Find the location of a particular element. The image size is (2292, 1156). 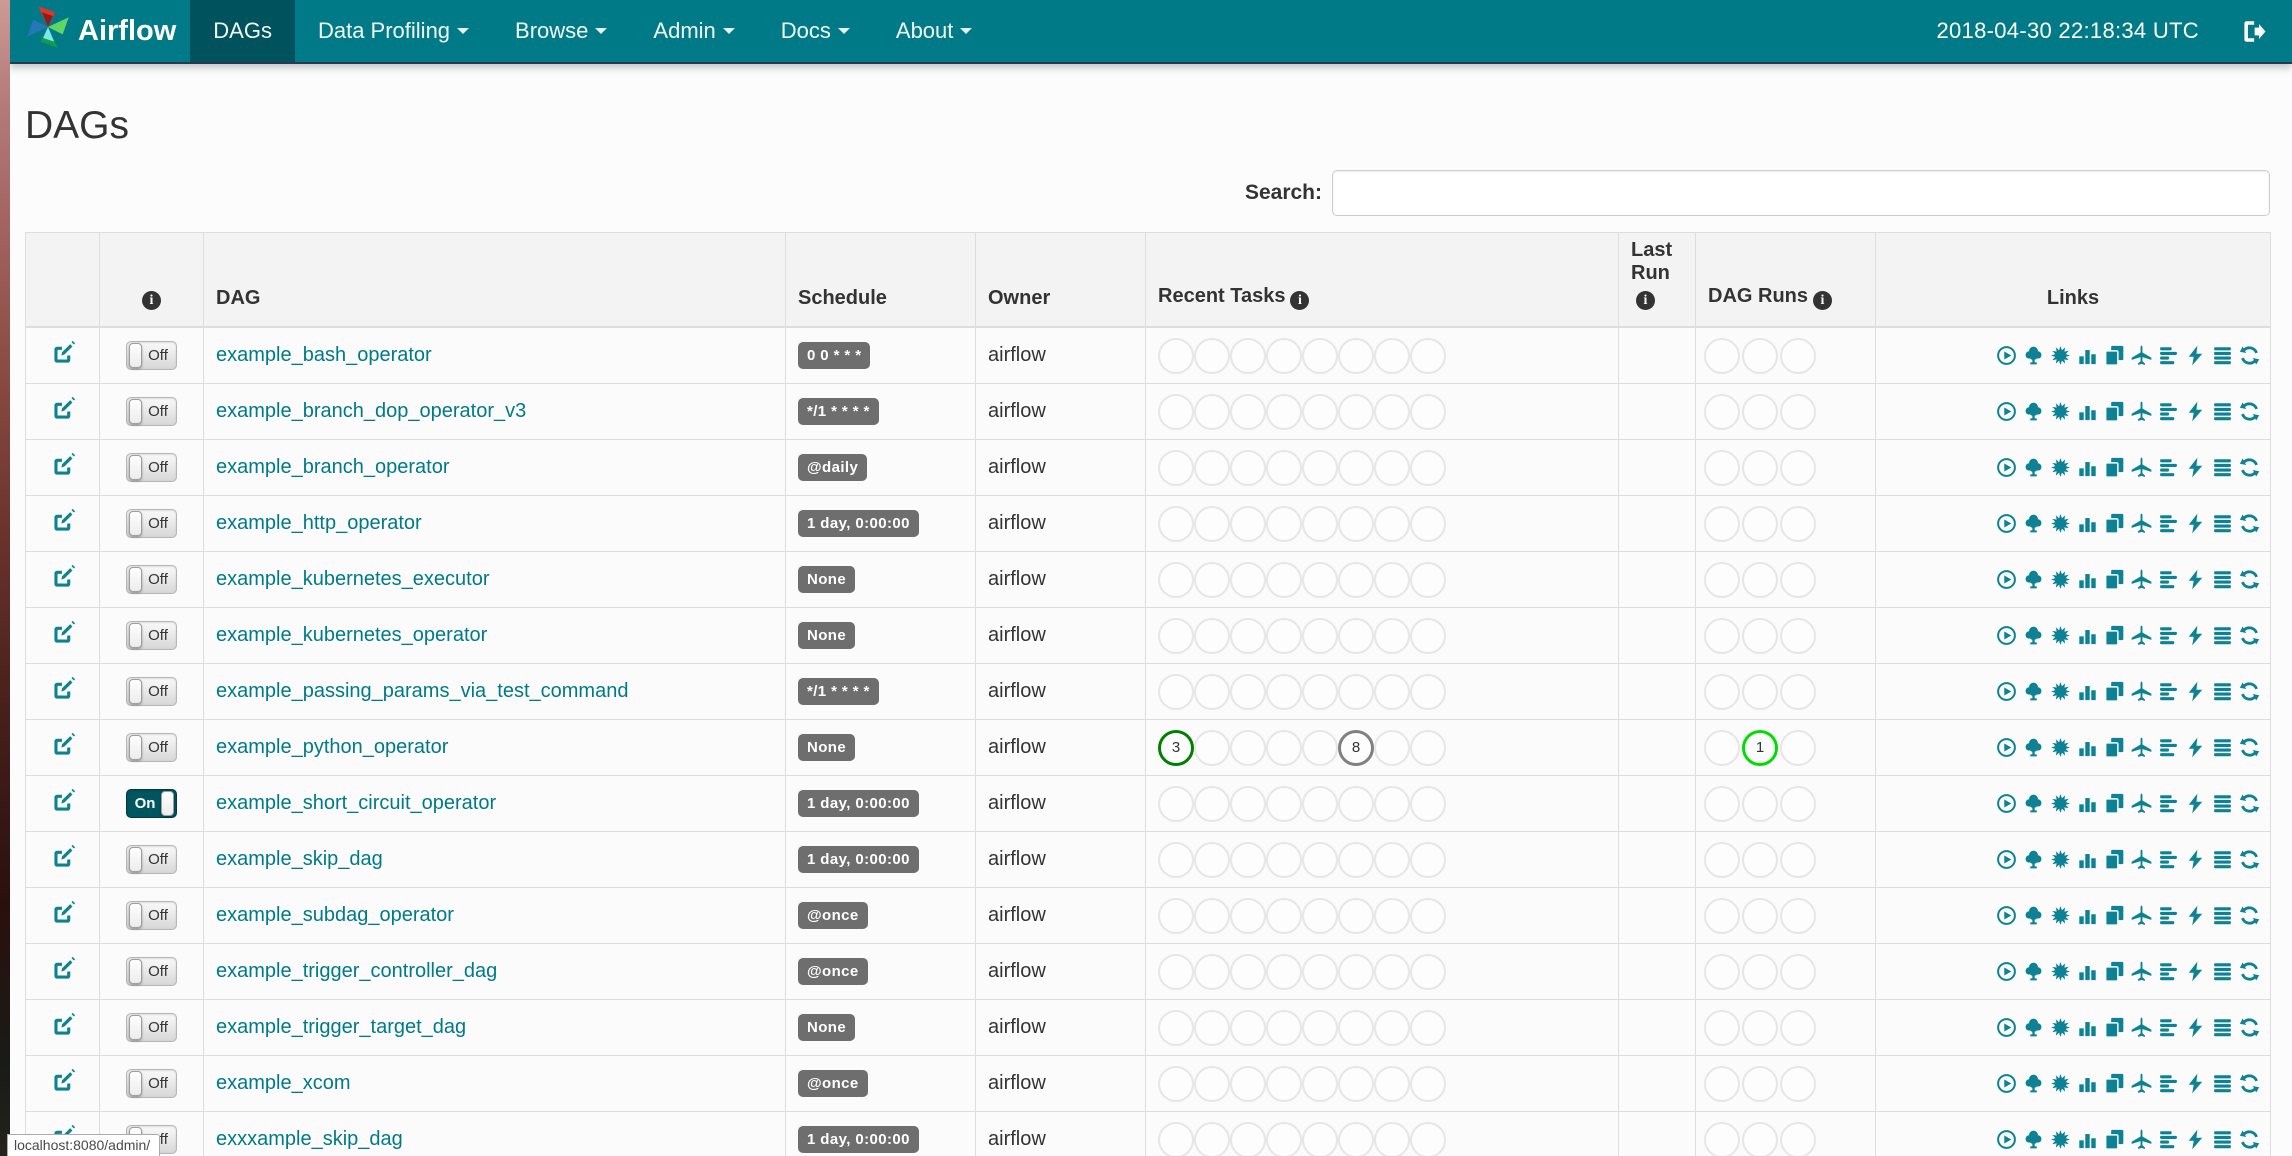

dag-link: example_trigger_controller_dag is located at coordinates (356, 971).